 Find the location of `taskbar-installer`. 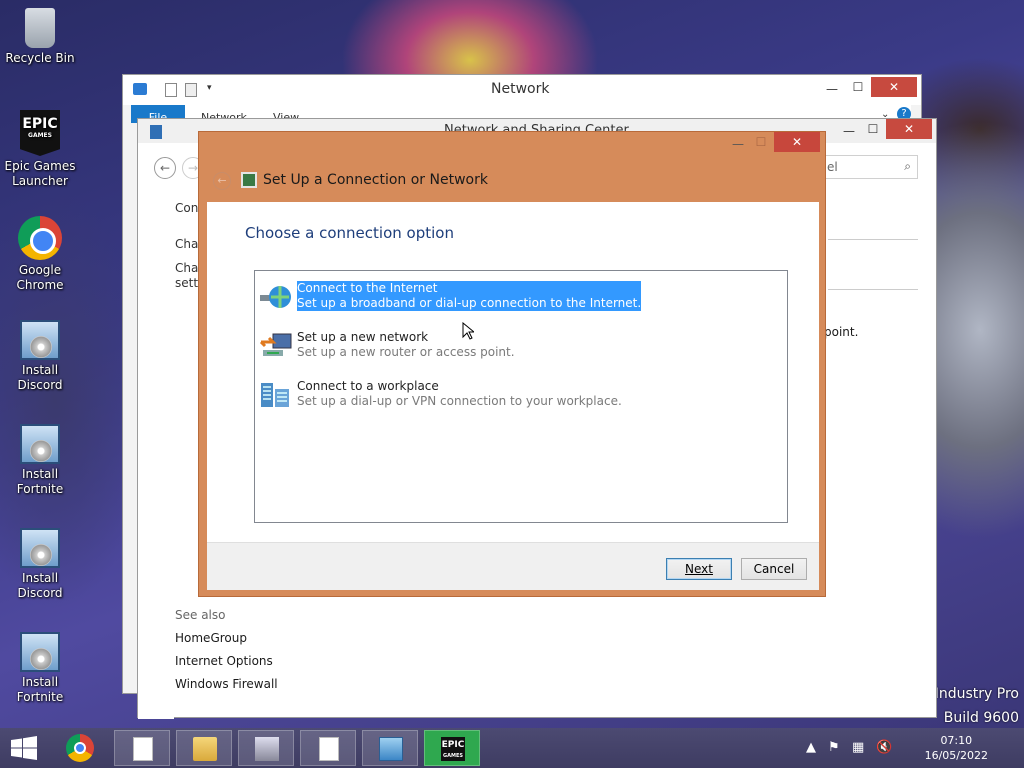

taskbar-installer is located at coordinates (266, 748).